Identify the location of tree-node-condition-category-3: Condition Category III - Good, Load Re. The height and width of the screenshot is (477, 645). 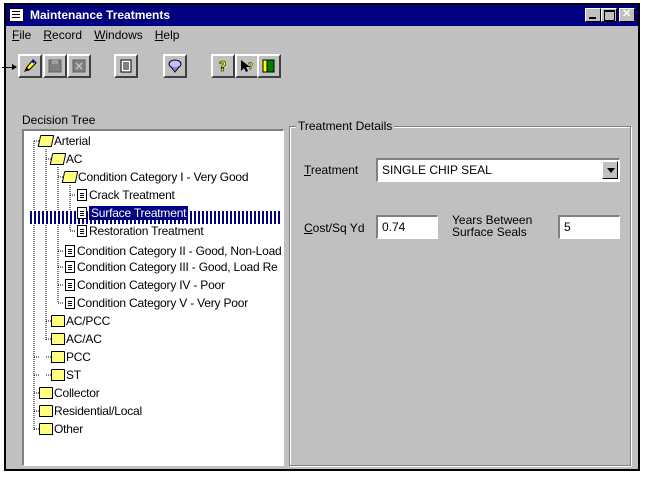
(170, 267).